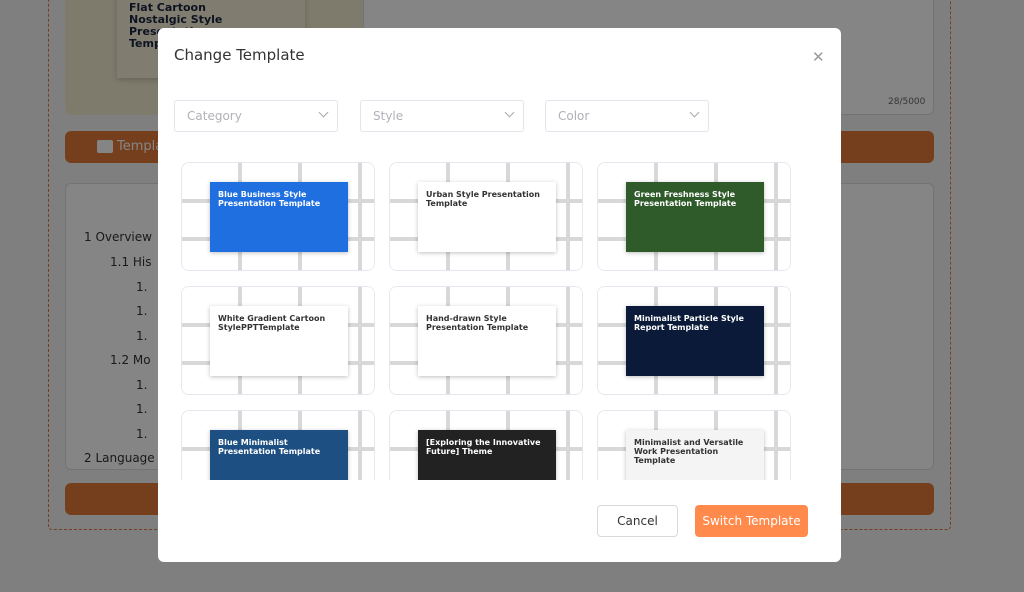 This screenshot has width=1024, height=592. Describe the element at coordinates (214, 116) in the screenshot. I see `category-placeholder: Category` at that location.